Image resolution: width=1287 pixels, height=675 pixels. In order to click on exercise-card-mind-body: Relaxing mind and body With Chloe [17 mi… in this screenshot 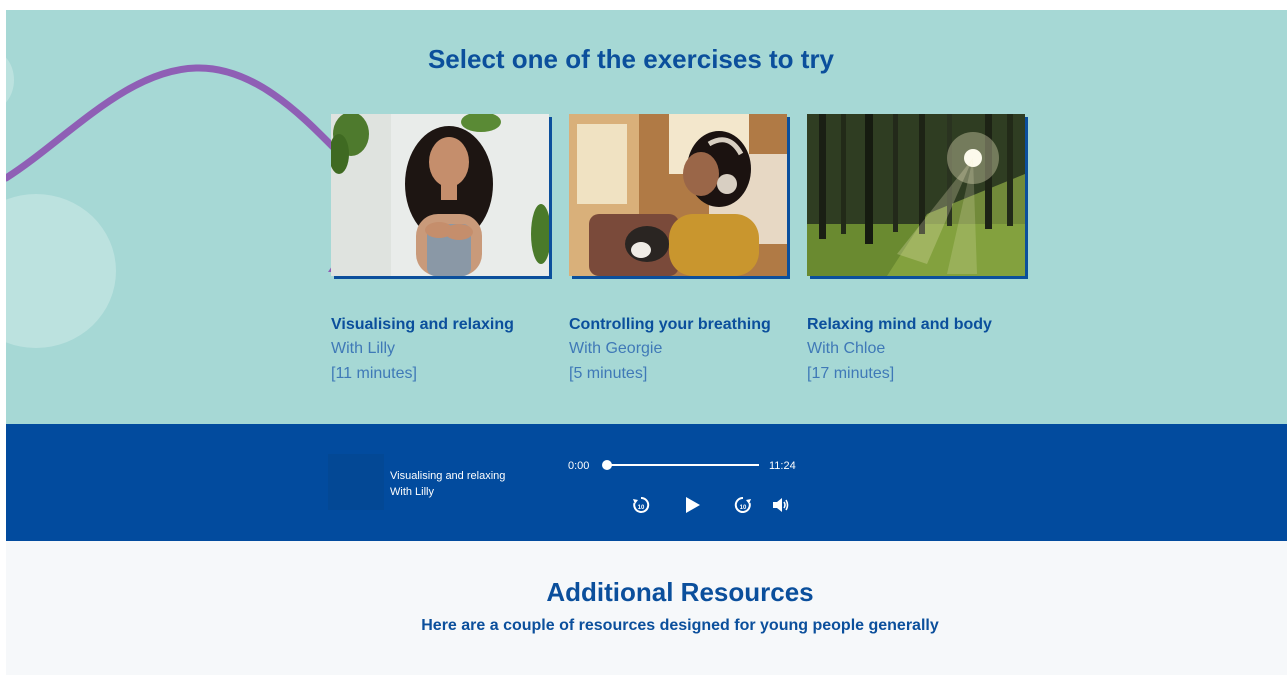, I will do `click(918, 248)`.